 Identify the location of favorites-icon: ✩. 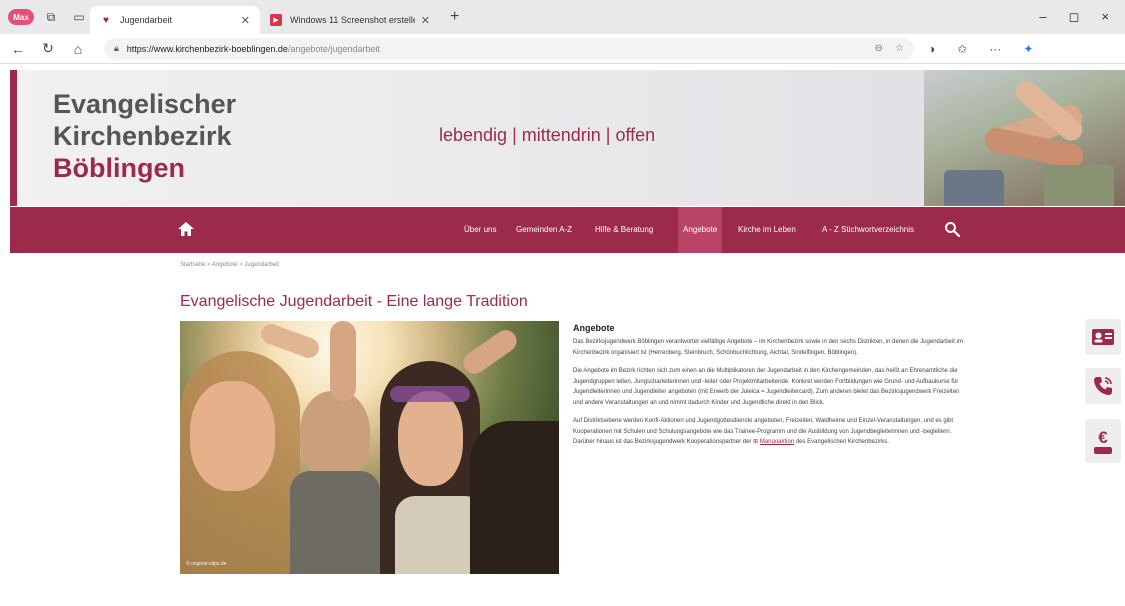
(962, 49).